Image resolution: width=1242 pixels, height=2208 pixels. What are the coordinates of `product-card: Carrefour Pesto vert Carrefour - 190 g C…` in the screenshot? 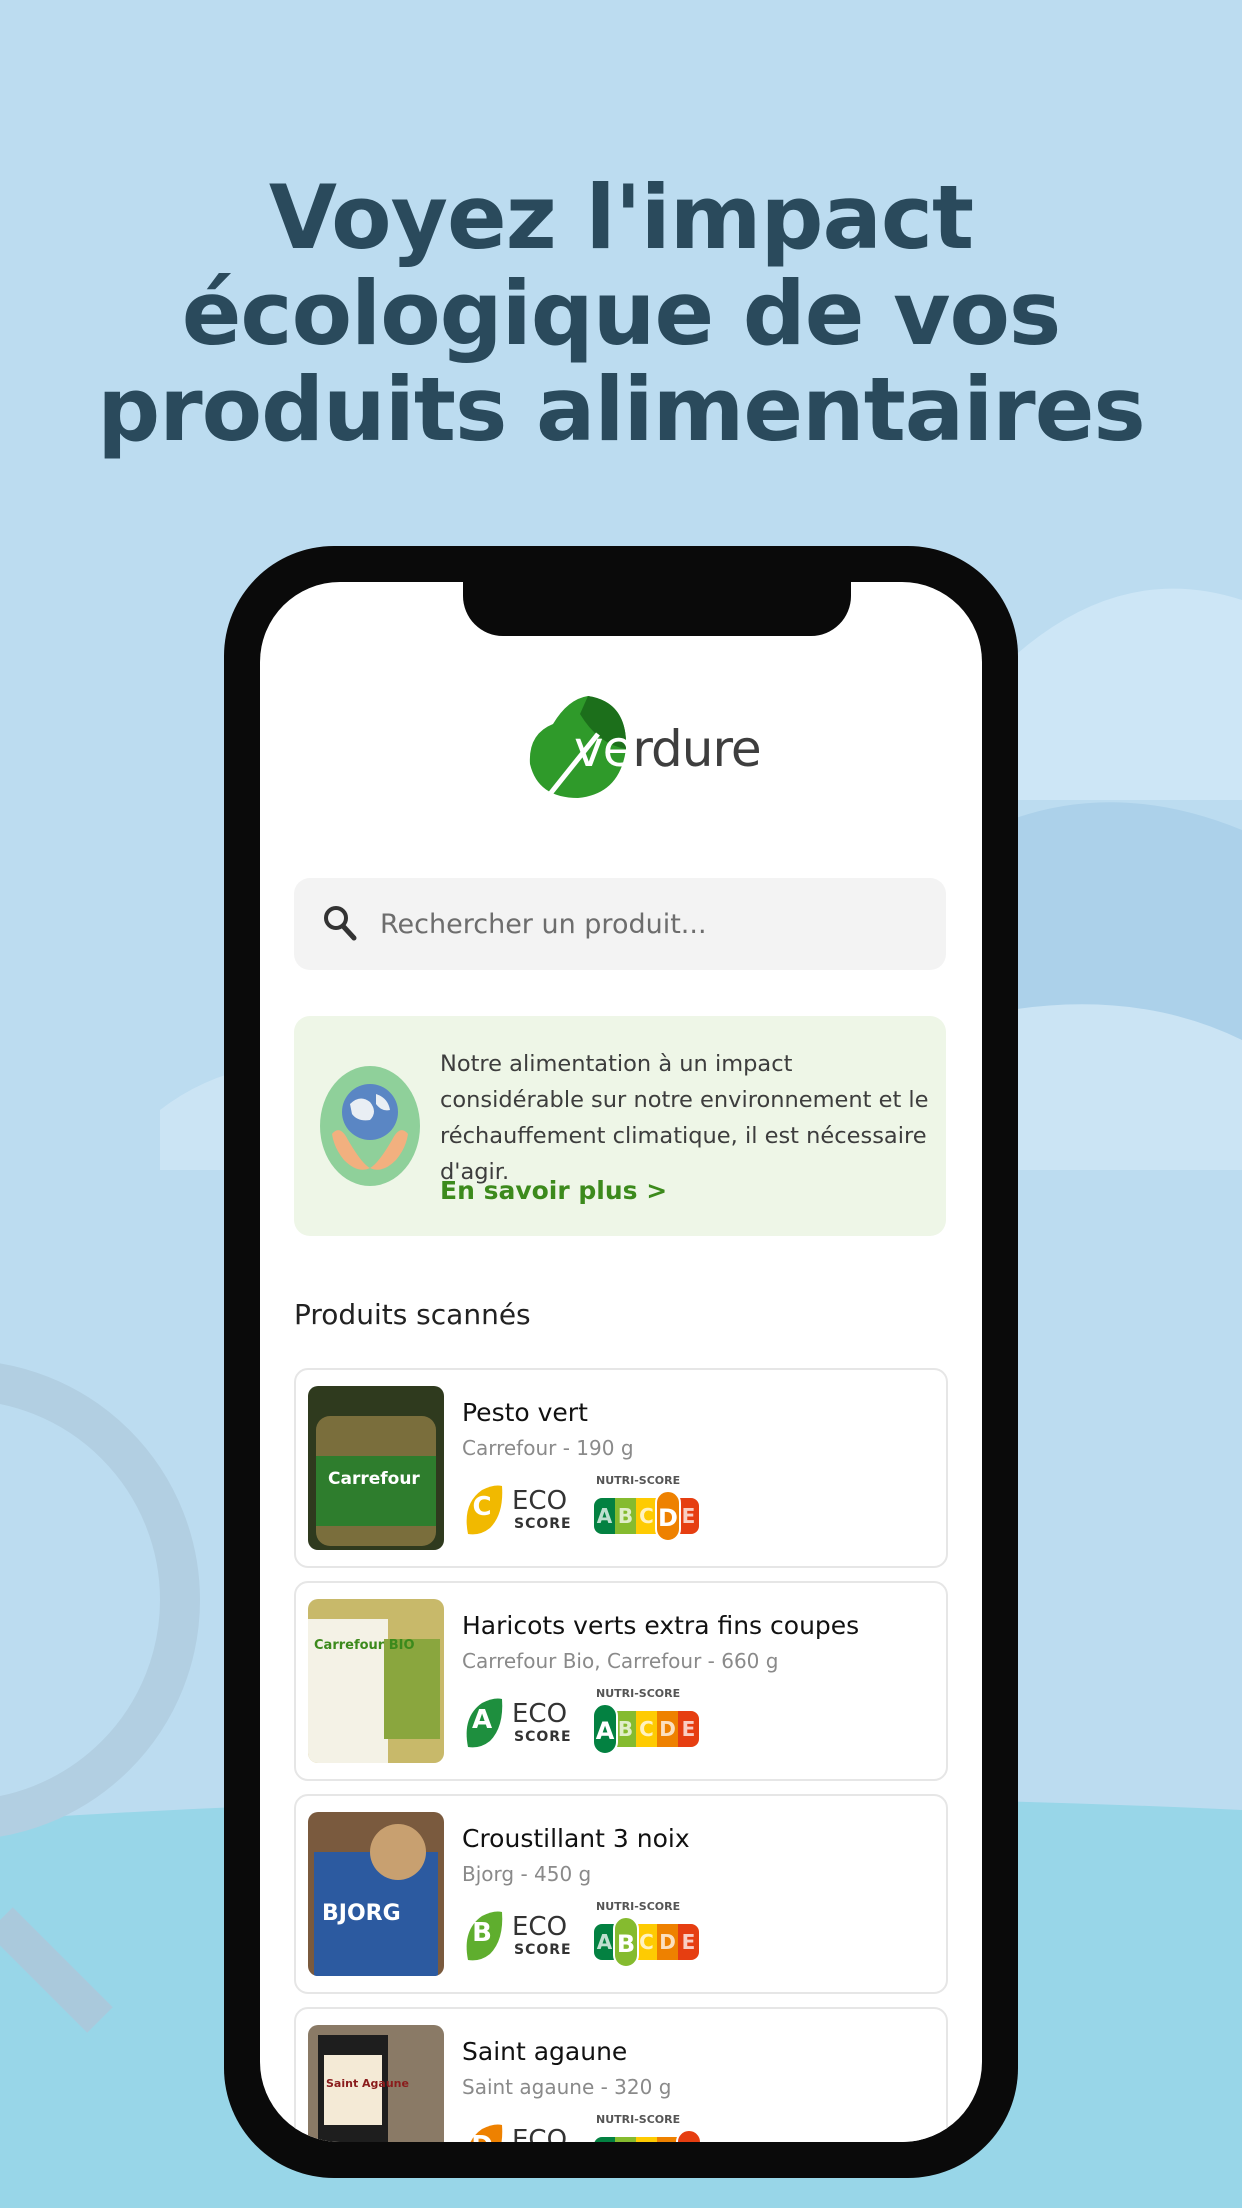 It's located at (621, 1468).